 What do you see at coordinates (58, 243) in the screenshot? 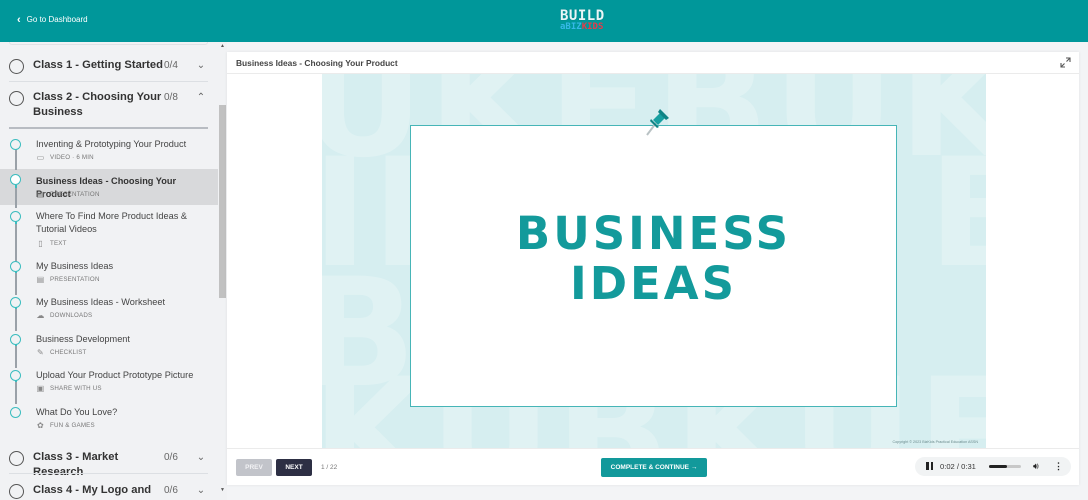
I see `lesson-type-label: TEXT` at bounding box center [58, 243].